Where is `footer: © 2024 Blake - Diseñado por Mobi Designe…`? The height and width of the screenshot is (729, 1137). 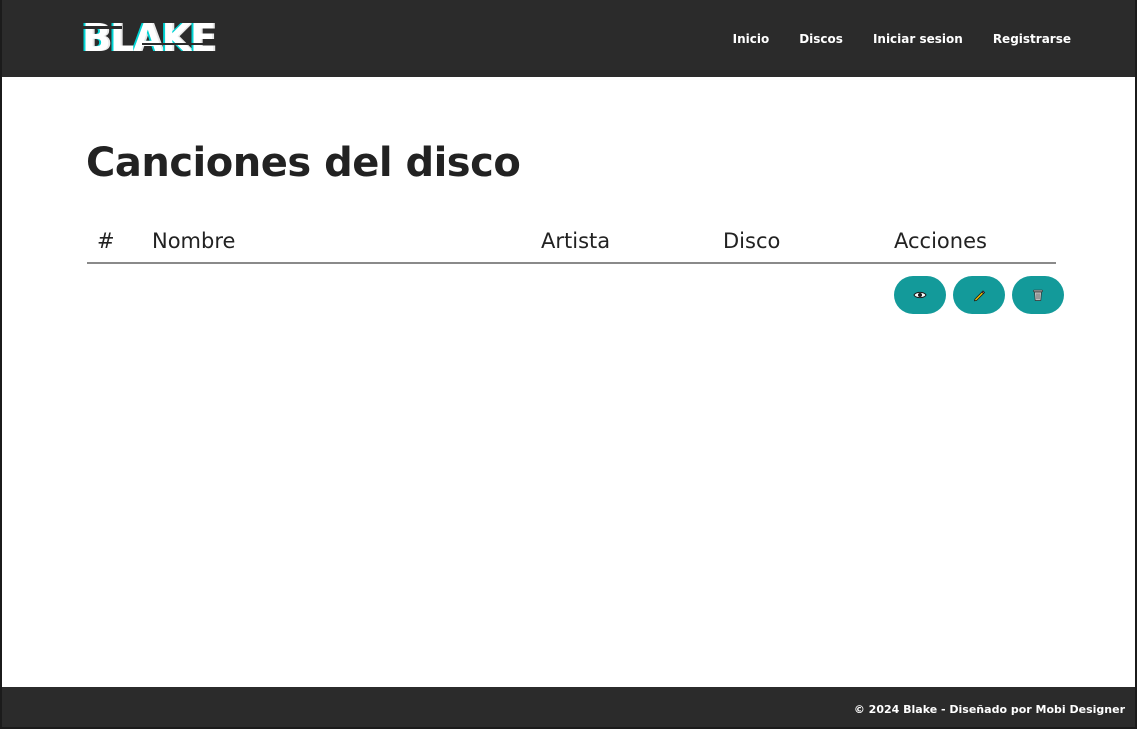 footer: © 2024 Blake - Diseñado por Mobi Designe… is located at coordinates (568, 707).